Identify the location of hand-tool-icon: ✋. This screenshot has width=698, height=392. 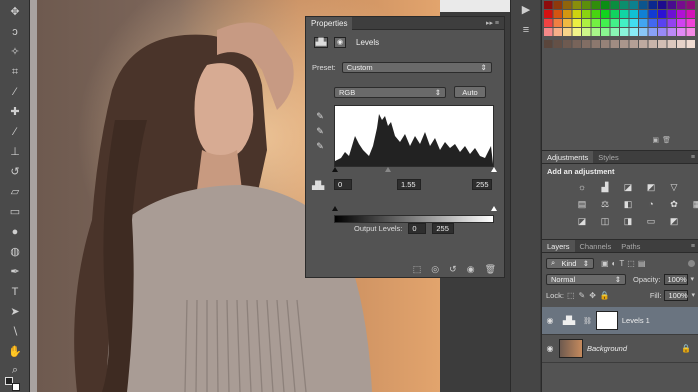
(15, 352).